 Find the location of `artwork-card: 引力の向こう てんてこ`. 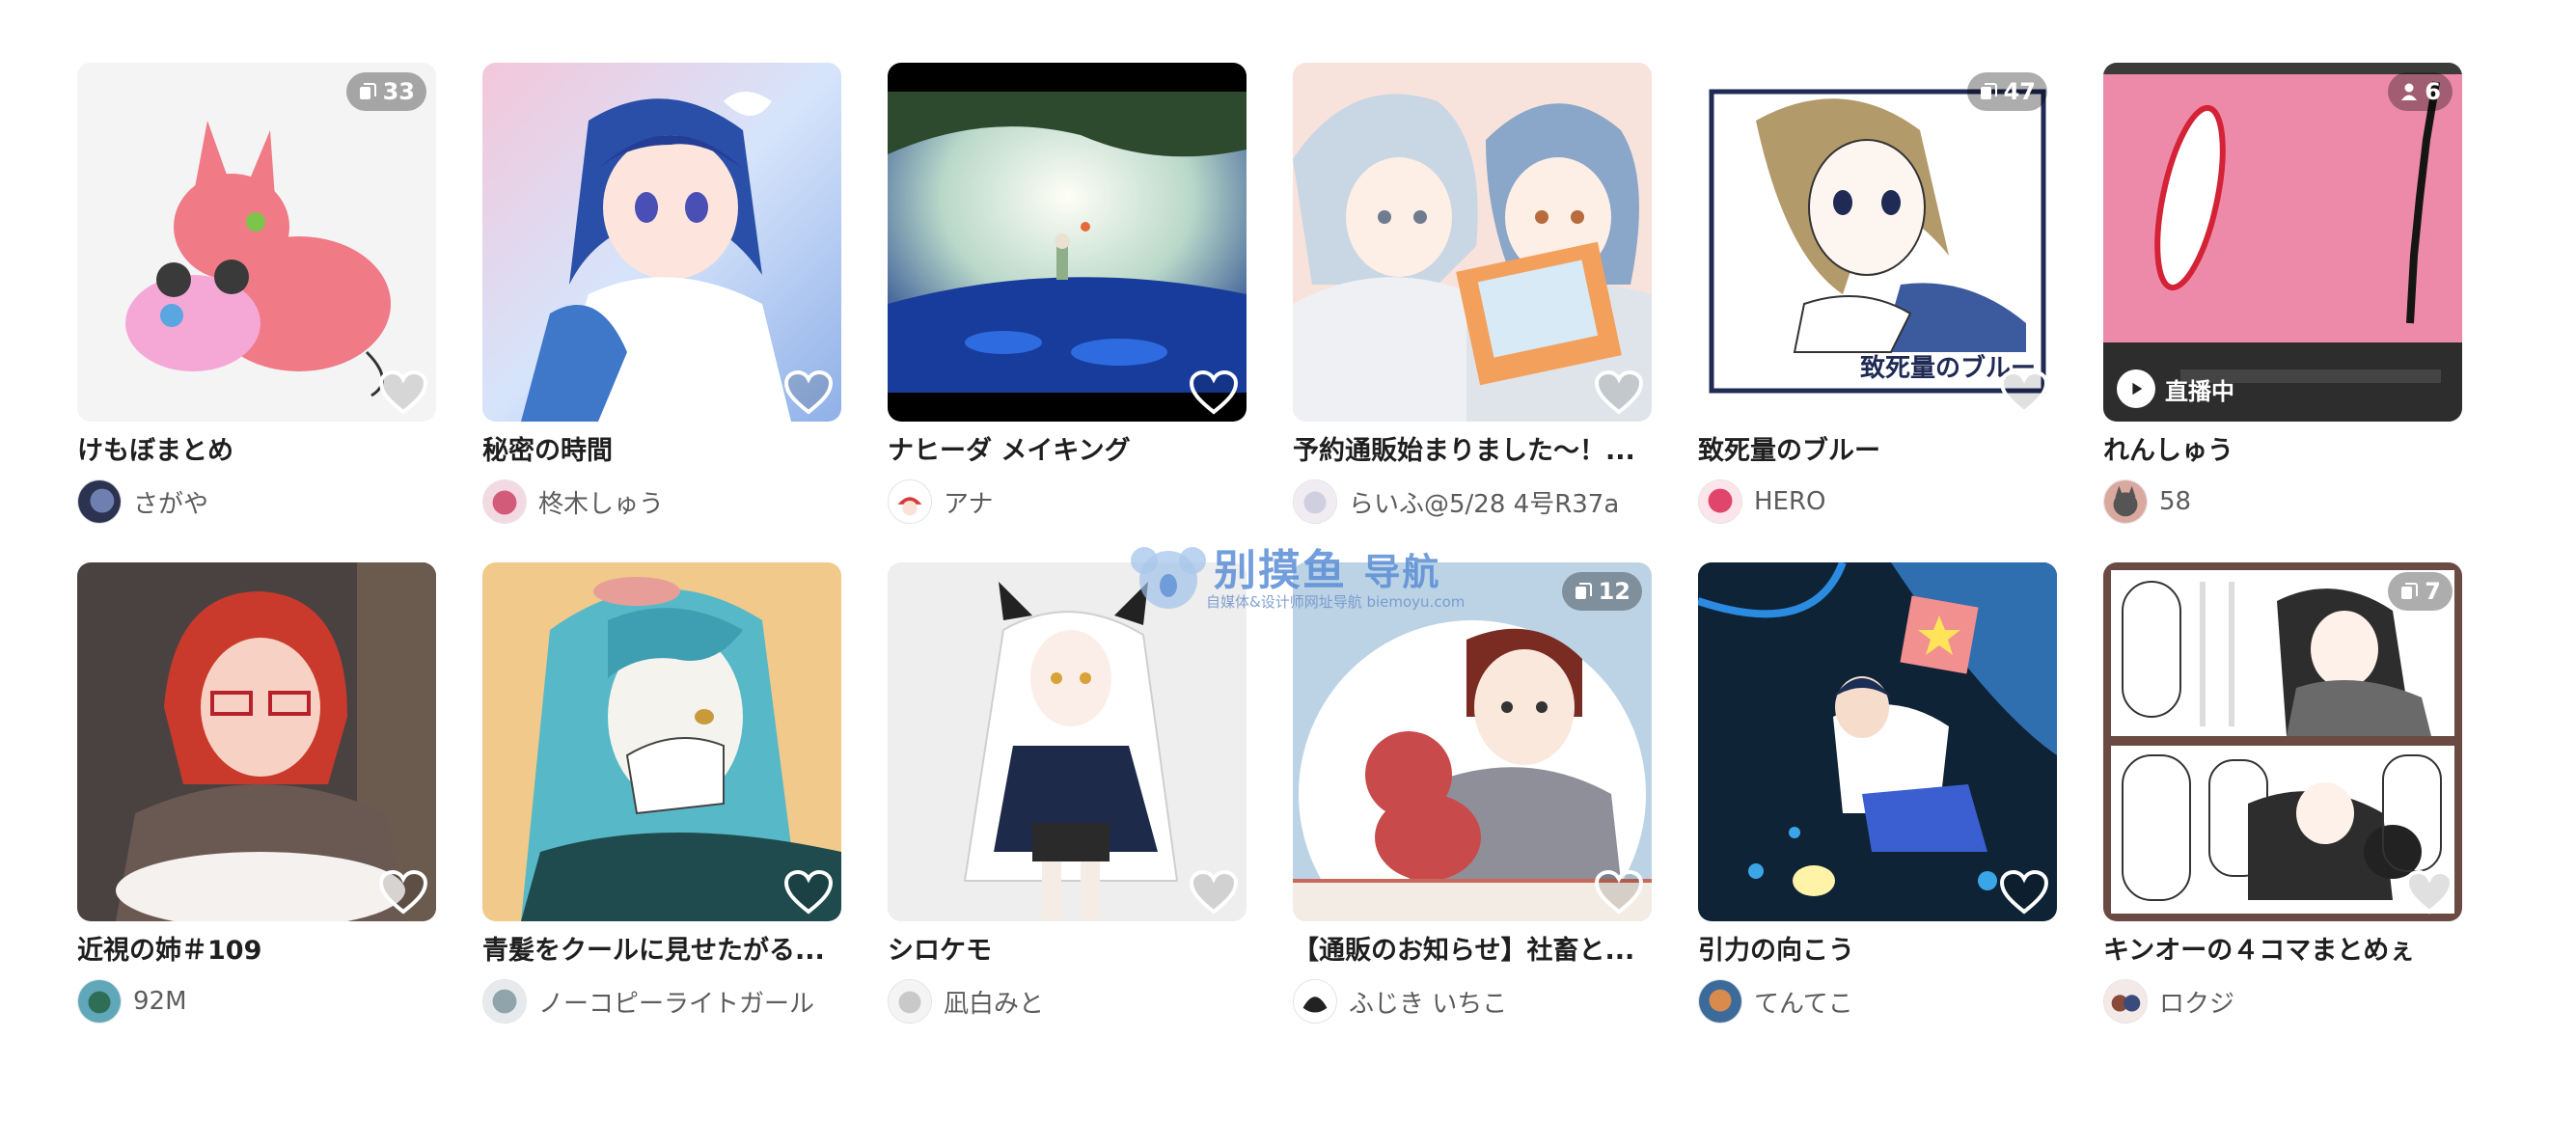

artwork-card: 引力の向こう てんてこ is located at coordinates (1877, 793).